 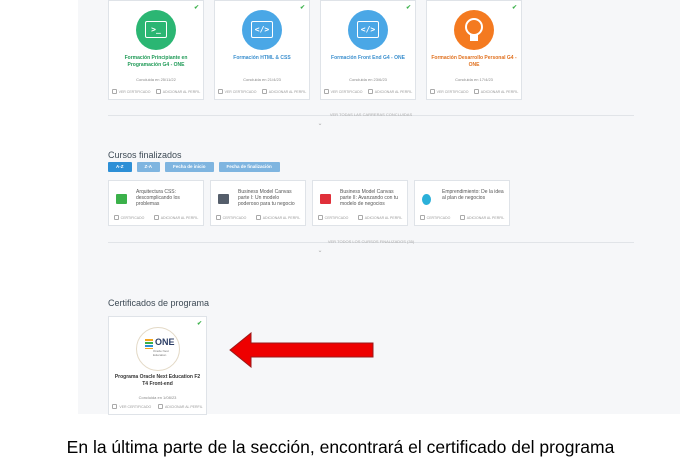 I want to click on see-all-trainings-link: VER TODAS LAS CARRERAS CONCLUIDAS, so click(x=371, y=114).